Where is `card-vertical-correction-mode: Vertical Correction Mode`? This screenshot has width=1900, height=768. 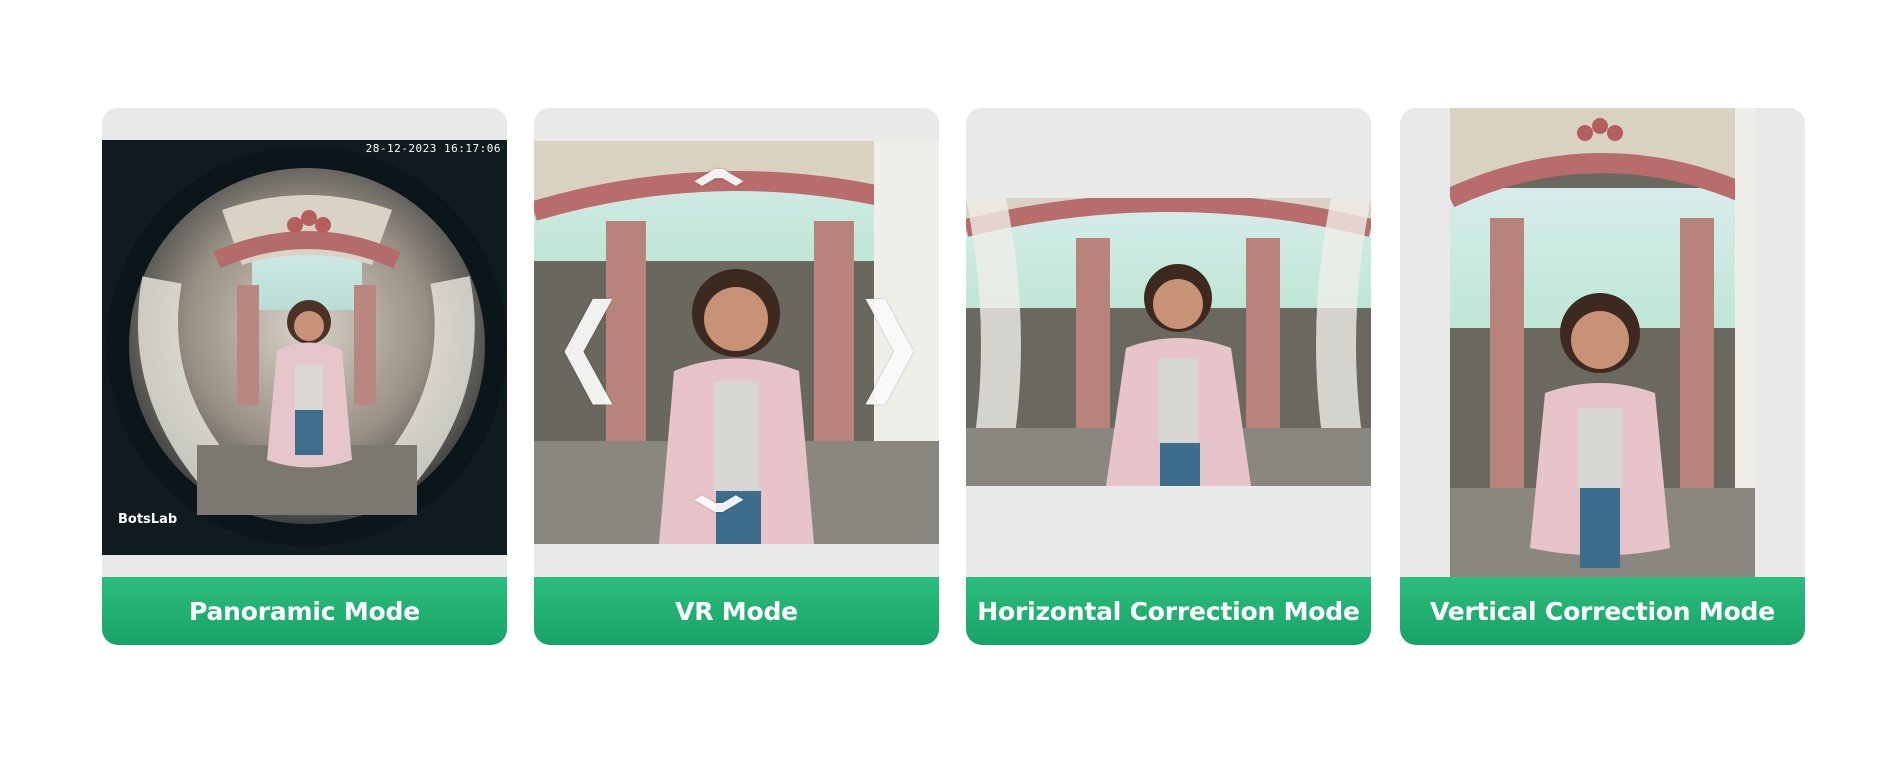
card-vertical-correction-mode: Vertical Correction Mode is located at coordinates (1602, 376).